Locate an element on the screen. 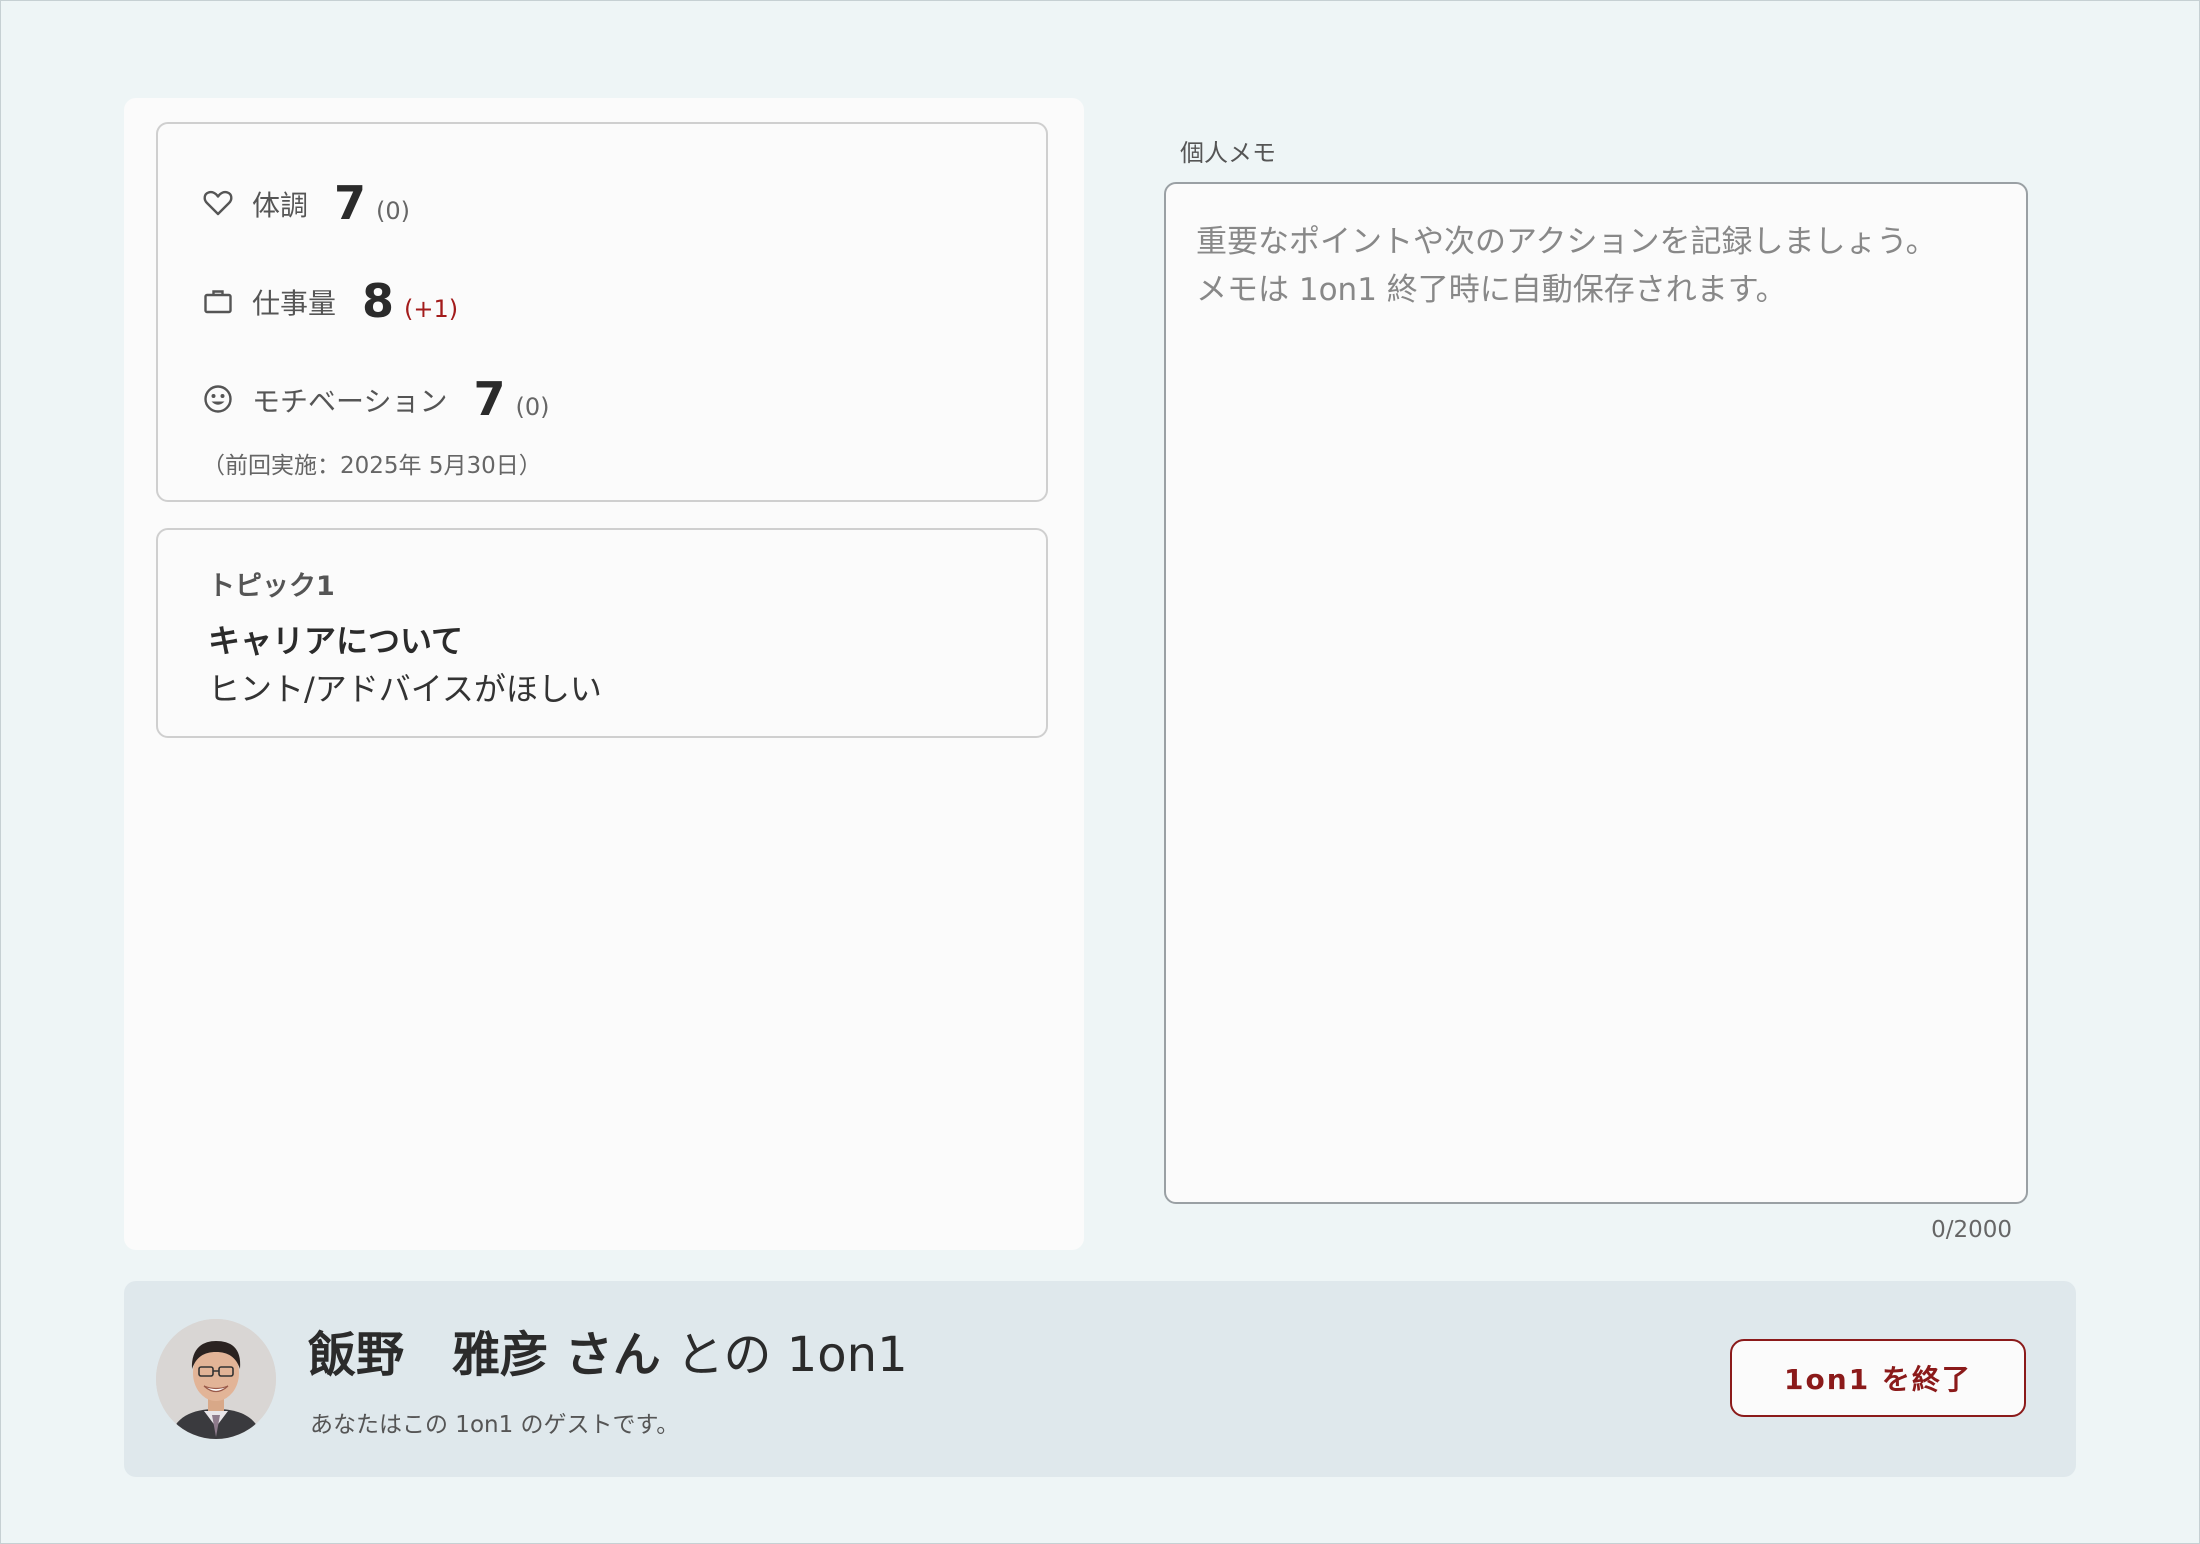 The width and height of the screenshot is (2200, 1544). metric-row-motivation: モチベーション 7 (0) is located at coordinates (375, 399).